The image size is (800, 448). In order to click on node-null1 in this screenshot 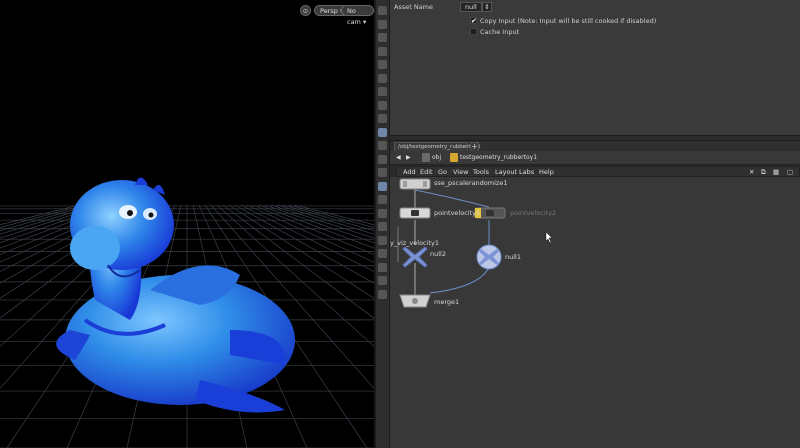, I will do `click(489, 257)`.